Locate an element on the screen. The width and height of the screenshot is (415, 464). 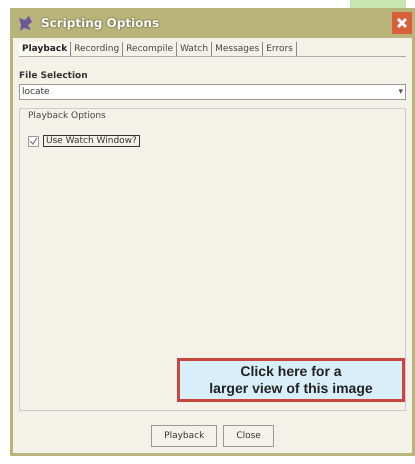
close-icon is located at coordinates (402, 23).